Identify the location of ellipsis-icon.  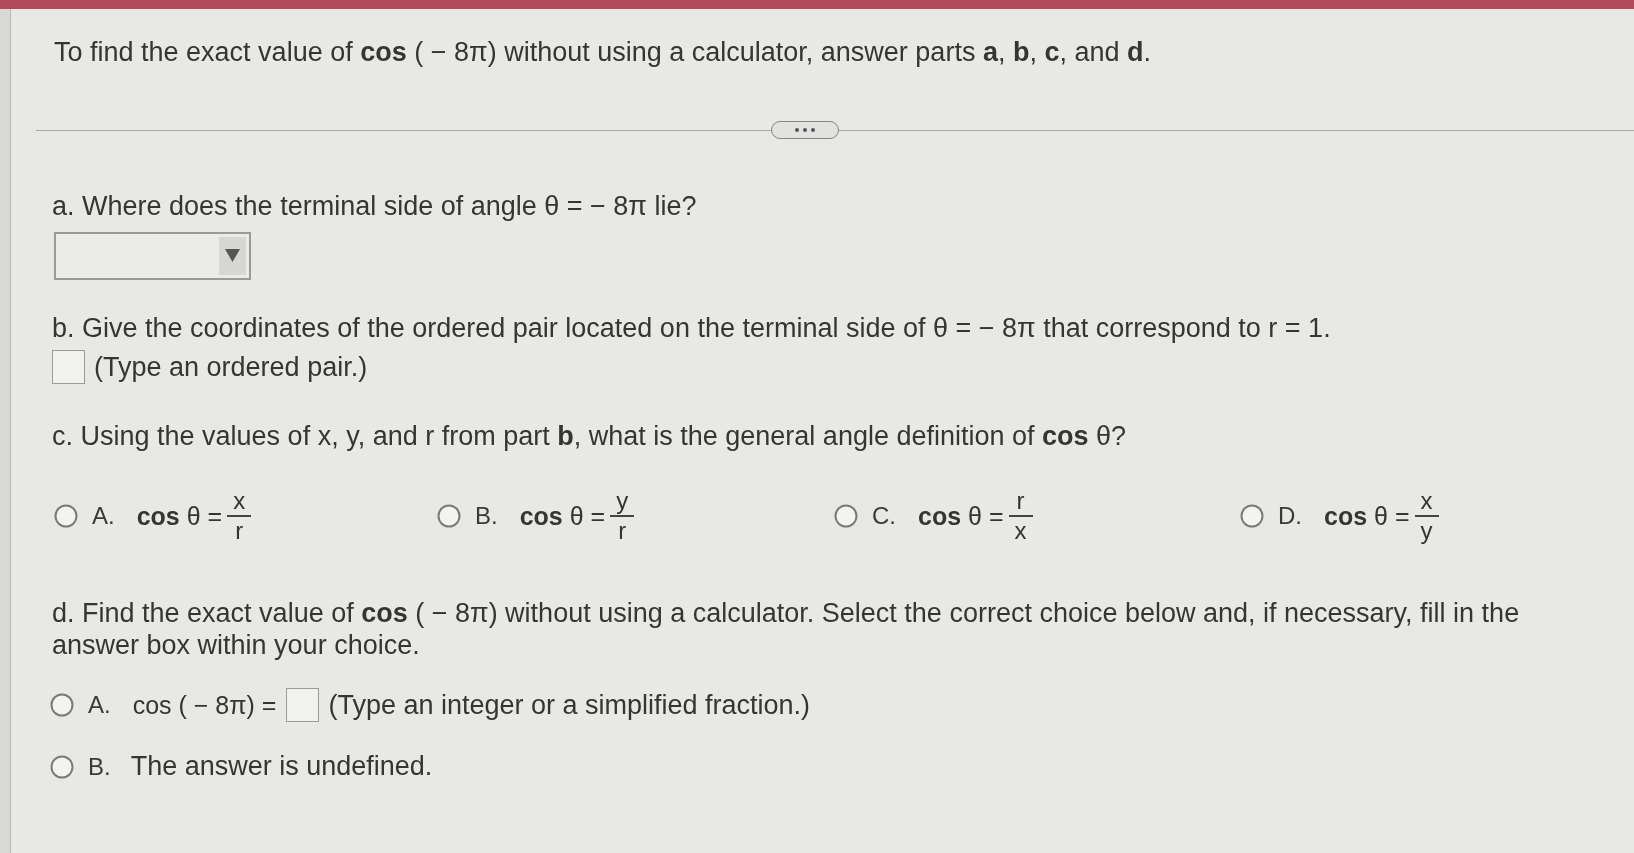
(805, 130).